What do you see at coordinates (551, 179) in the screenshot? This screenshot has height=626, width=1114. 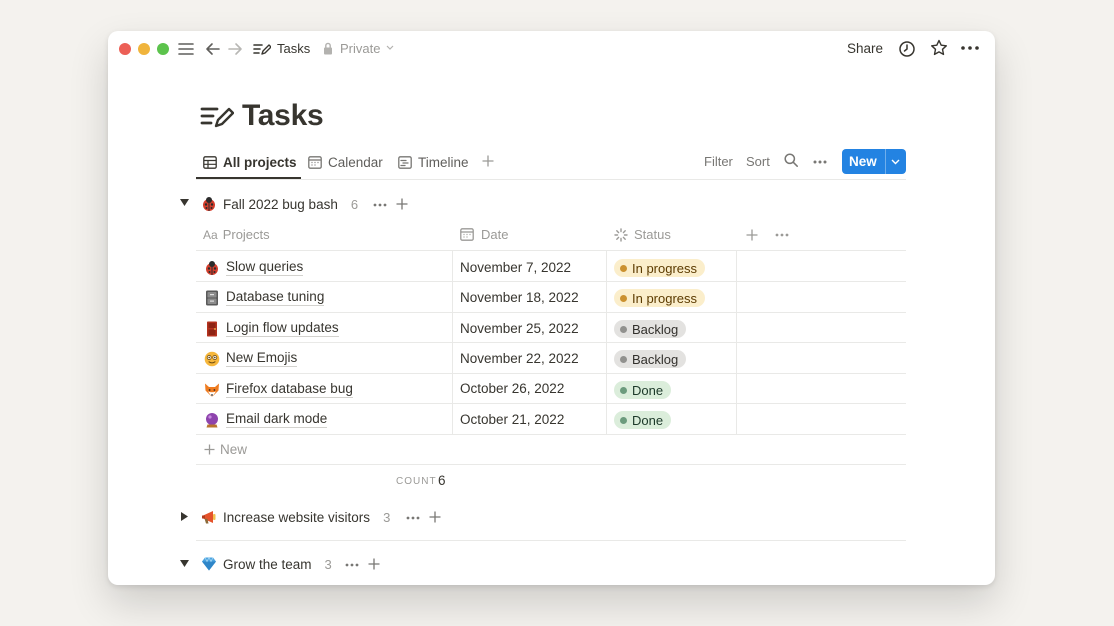 I see `tabs-divider` at bounding box center [551, 179].